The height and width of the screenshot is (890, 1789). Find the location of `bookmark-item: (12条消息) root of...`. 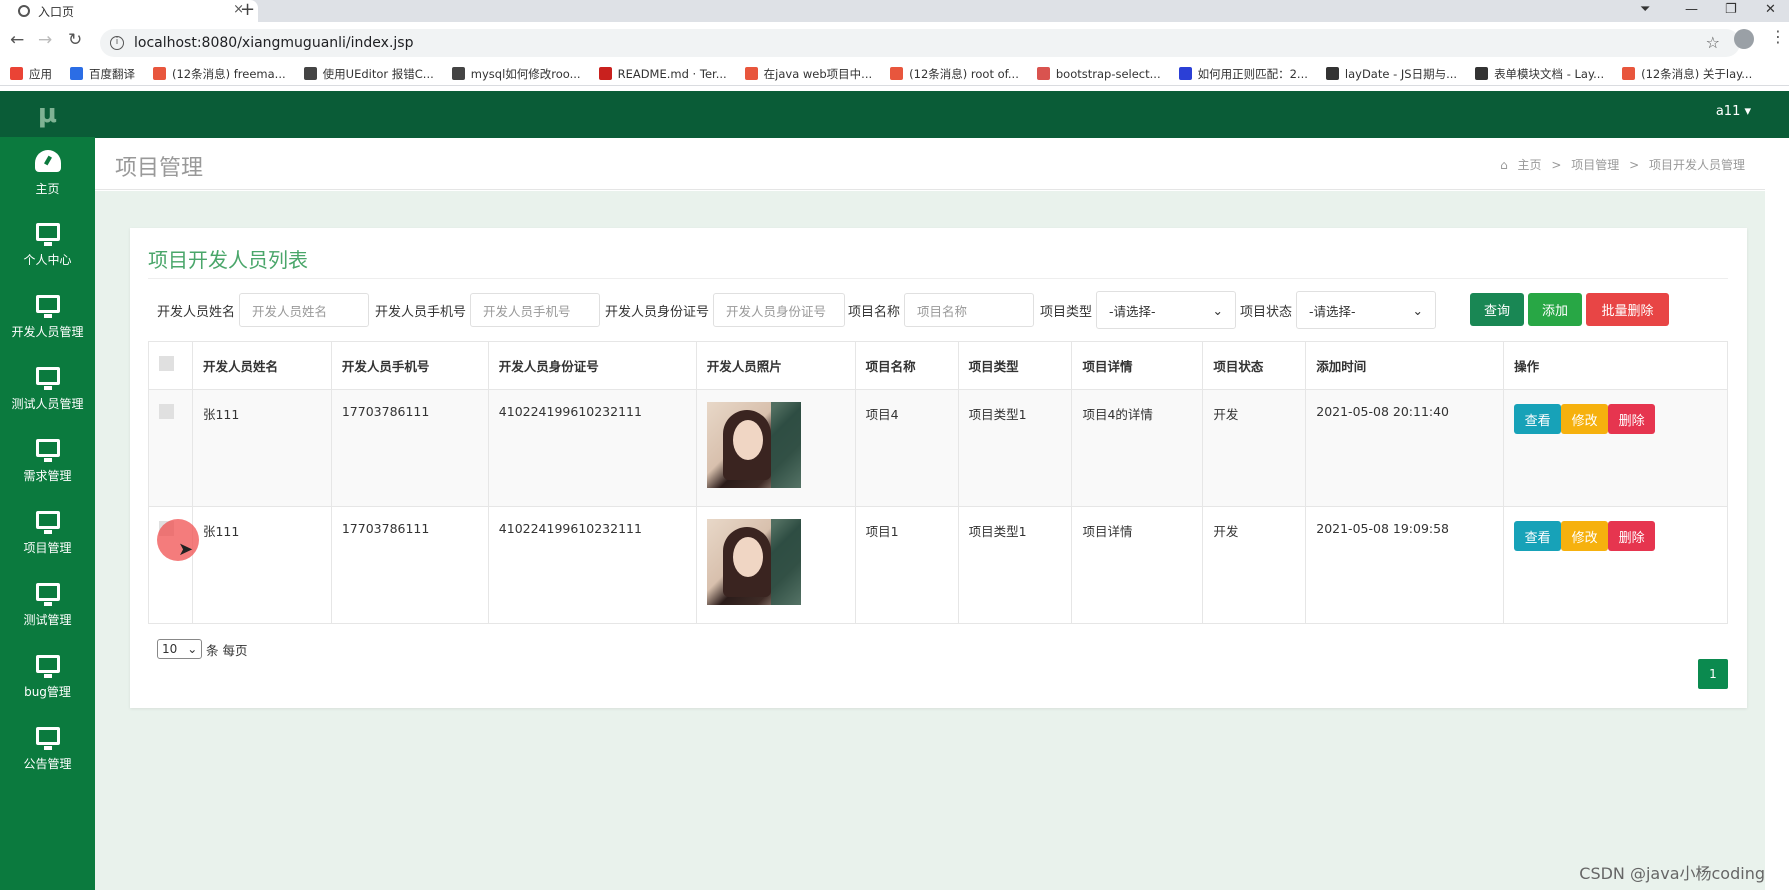

bookmark-item: (12条消息) root of... is located at coordinates (954, 74).